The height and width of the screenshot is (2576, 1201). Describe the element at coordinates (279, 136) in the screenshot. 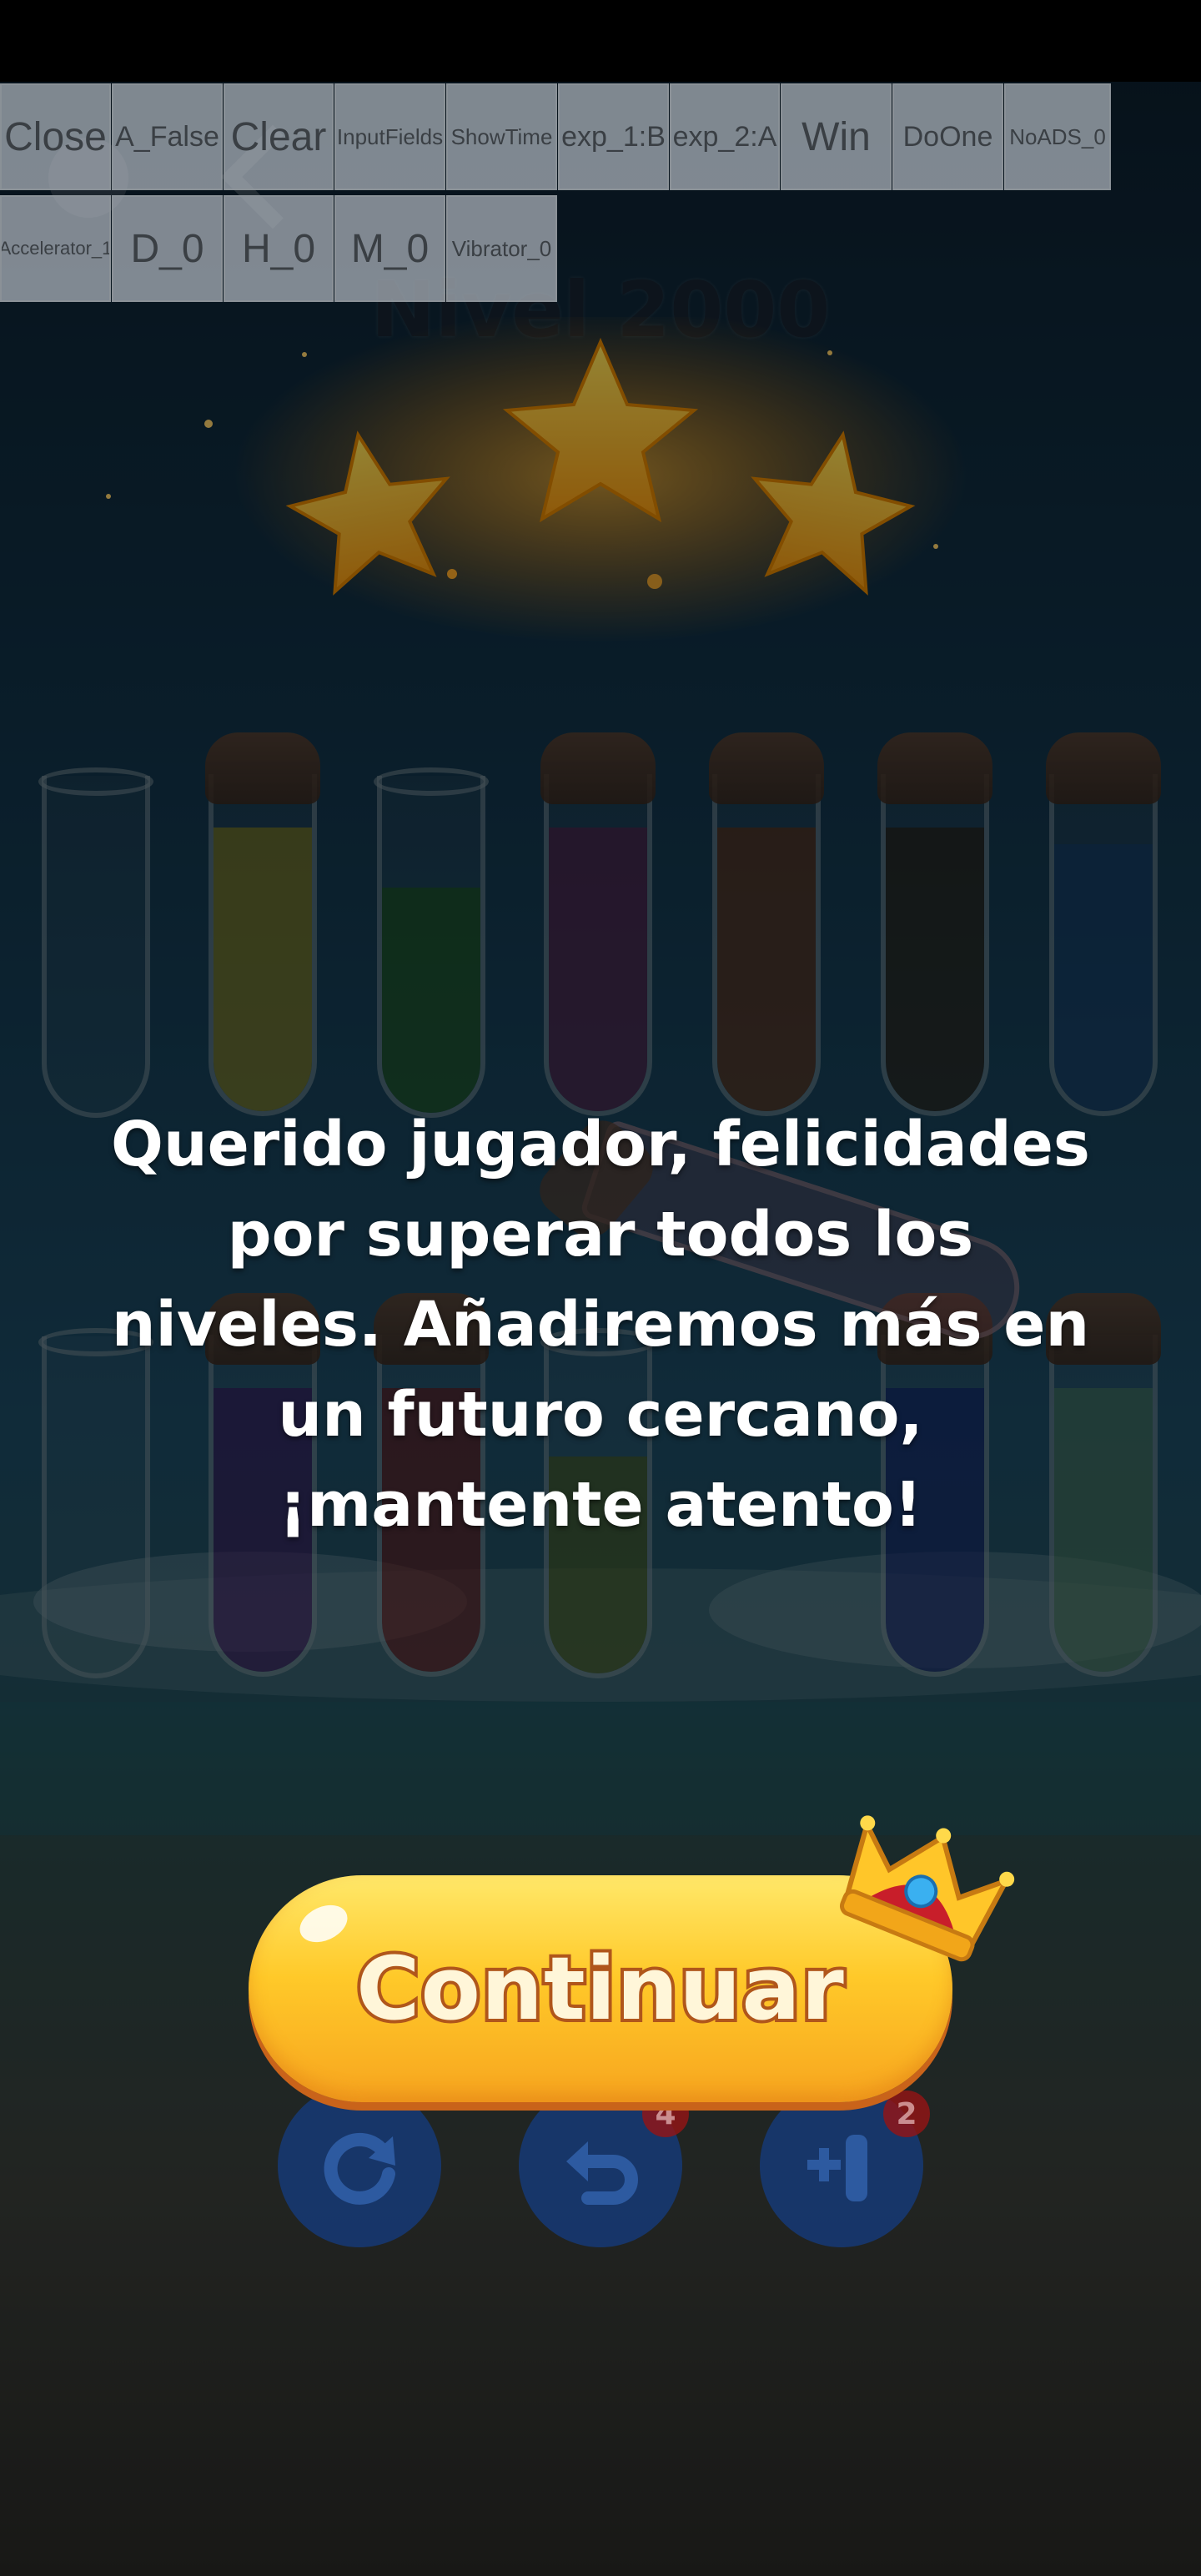

I see `debug-clear-button: Clear` at that location.